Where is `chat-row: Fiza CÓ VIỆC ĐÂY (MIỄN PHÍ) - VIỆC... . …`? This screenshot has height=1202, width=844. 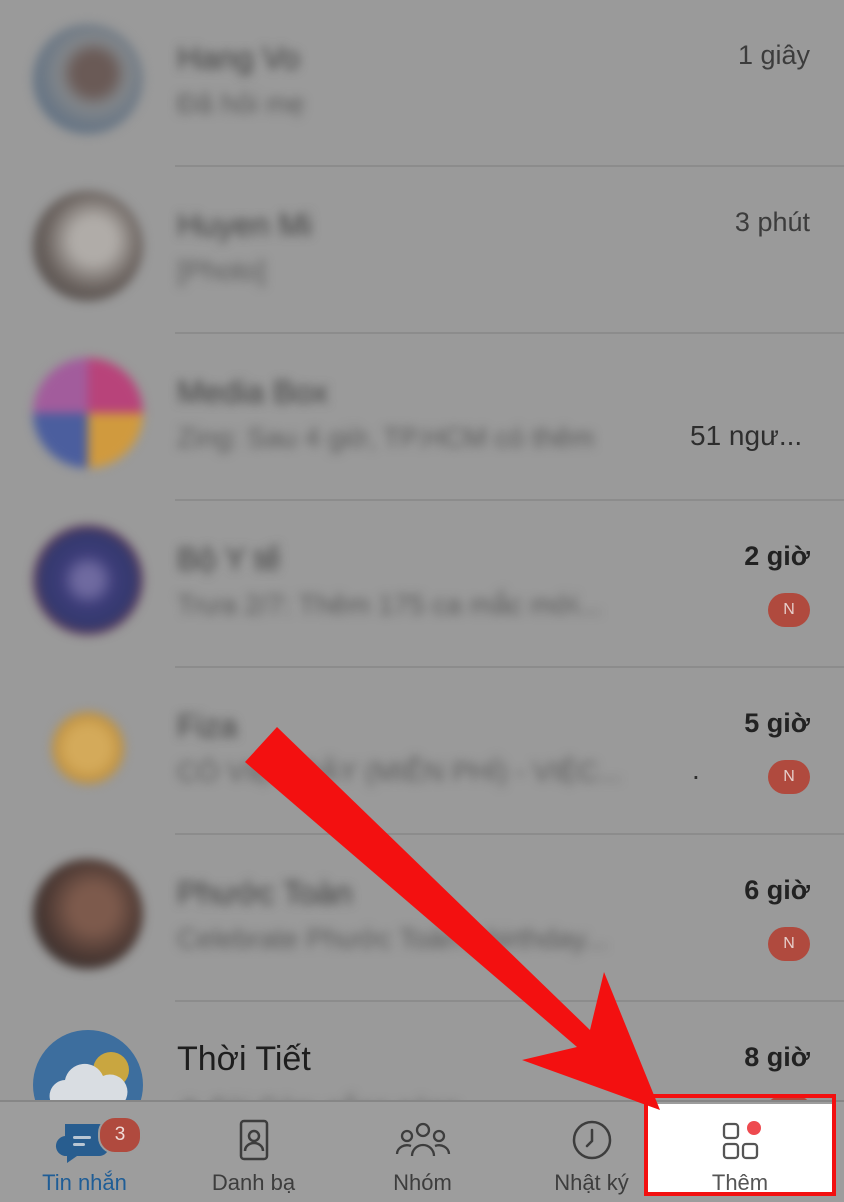
chat-row: Fiza CÓ VIỆC ĐÂY (MIỄN PHÍ) - VIỆC... . … is located at coordinates (422, 751).